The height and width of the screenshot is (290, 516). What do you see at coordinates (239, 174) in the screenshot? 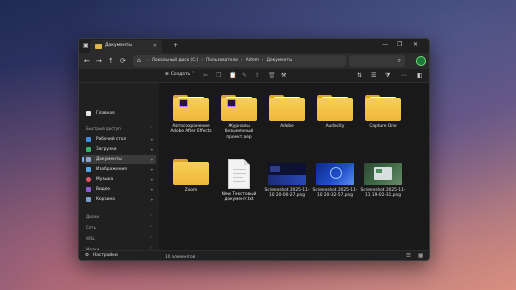
I see `text-document-icon` at bounding box center [239, 174].